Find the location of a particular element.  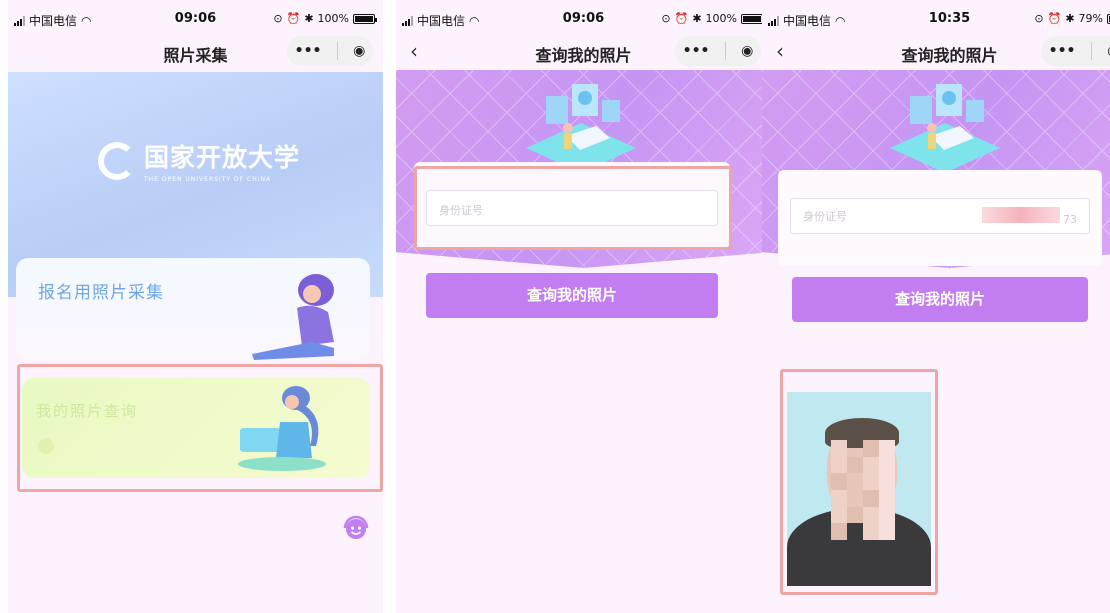

card-photo-collection: 报名用照片采集 is located at coordinates (193, 309).